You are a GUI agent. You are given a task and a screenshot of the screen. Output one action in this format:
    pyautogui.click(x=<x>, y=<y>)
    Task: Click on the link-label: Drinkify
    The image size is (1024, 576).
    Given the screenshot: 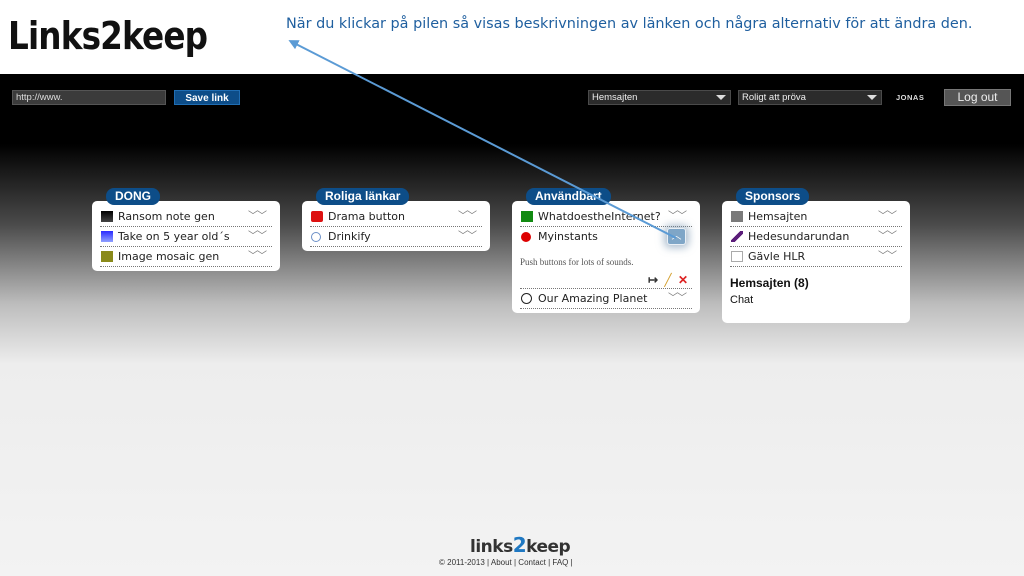 What is the action you would take?
    pyautogui.click(x=349, y=236)
    